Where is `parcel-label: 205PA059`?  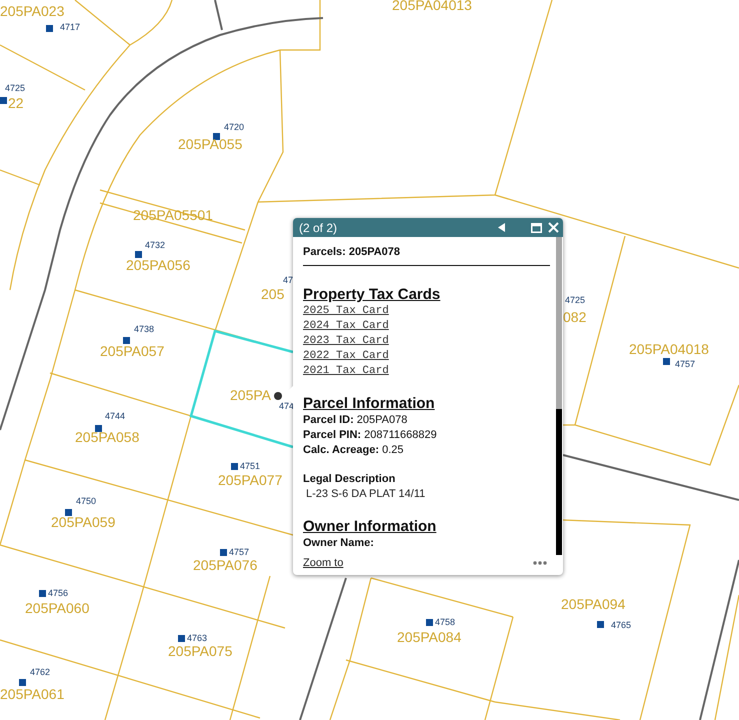
parcel-label: 205PA059 is located at coordinates (83, 522).